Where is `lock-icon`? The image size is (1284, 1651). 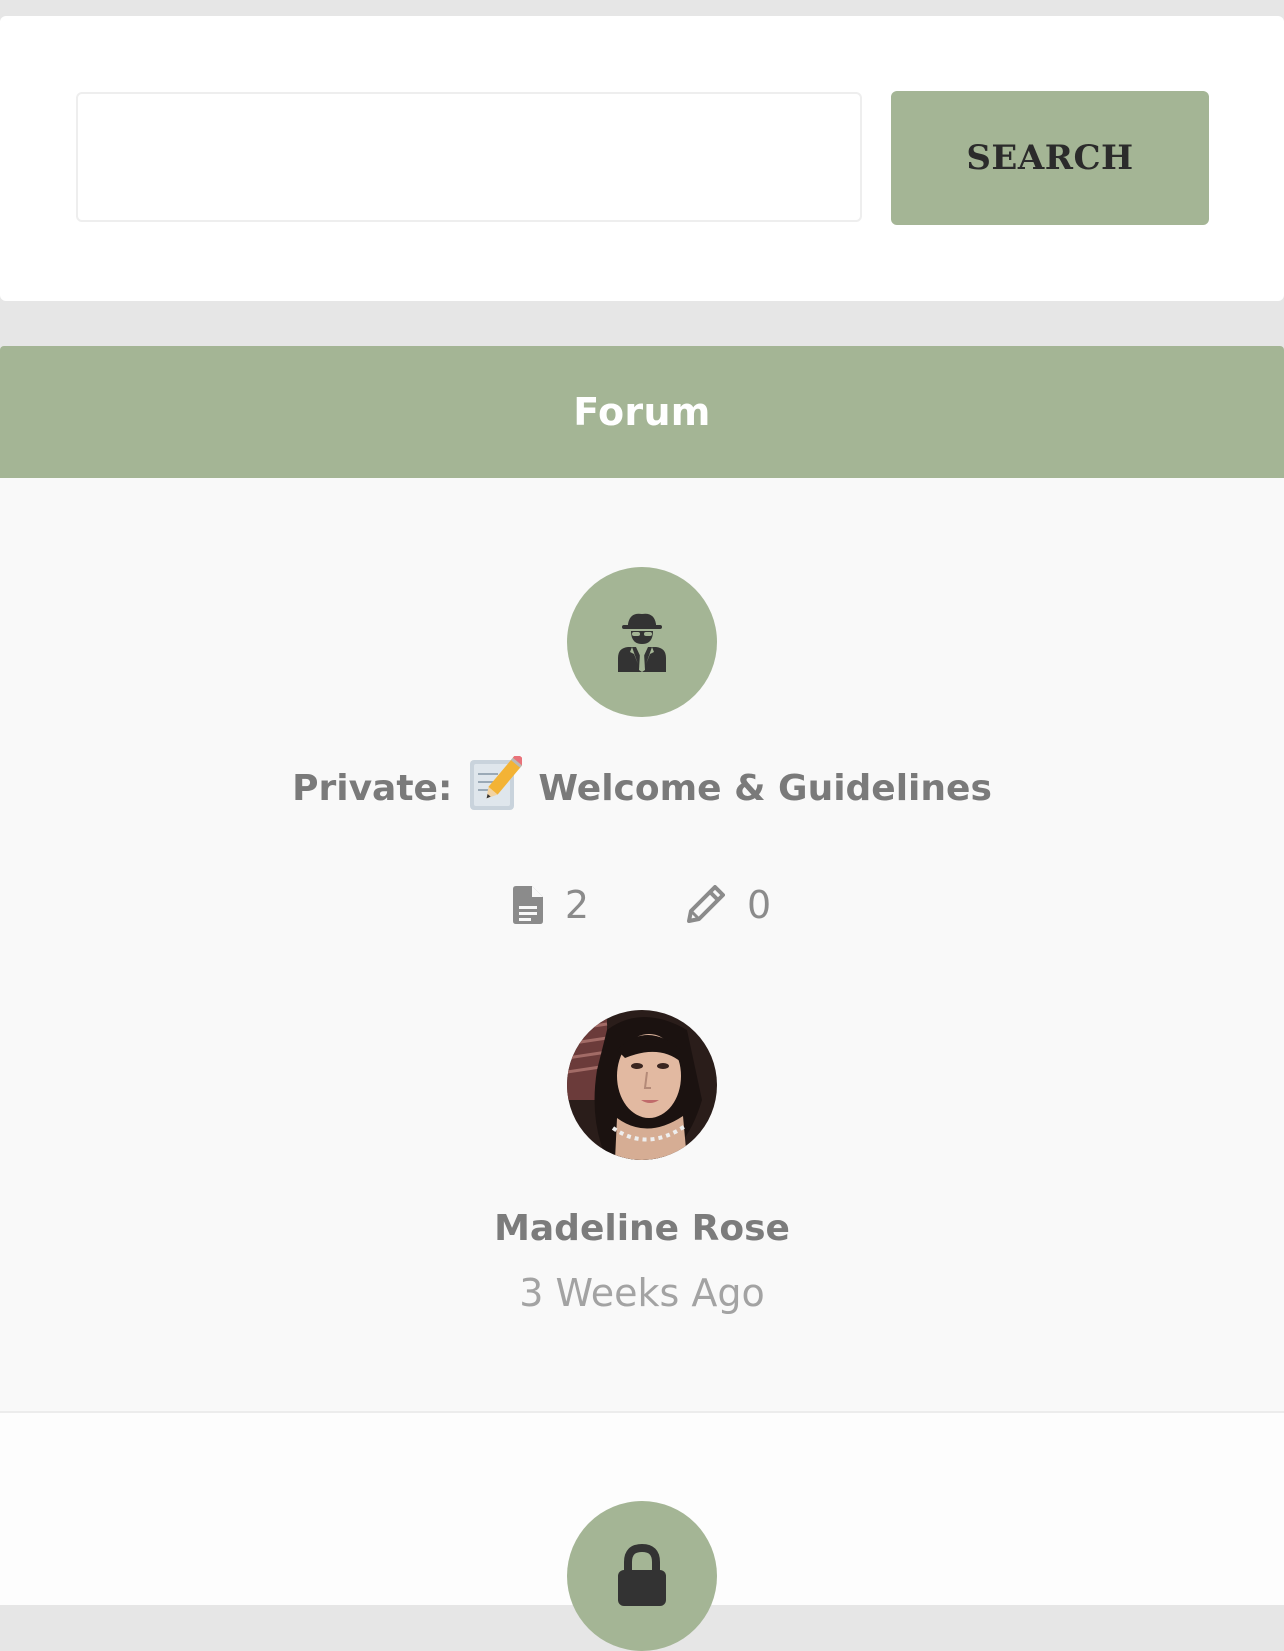 lock-icon is located at coordinates (642, 1575).